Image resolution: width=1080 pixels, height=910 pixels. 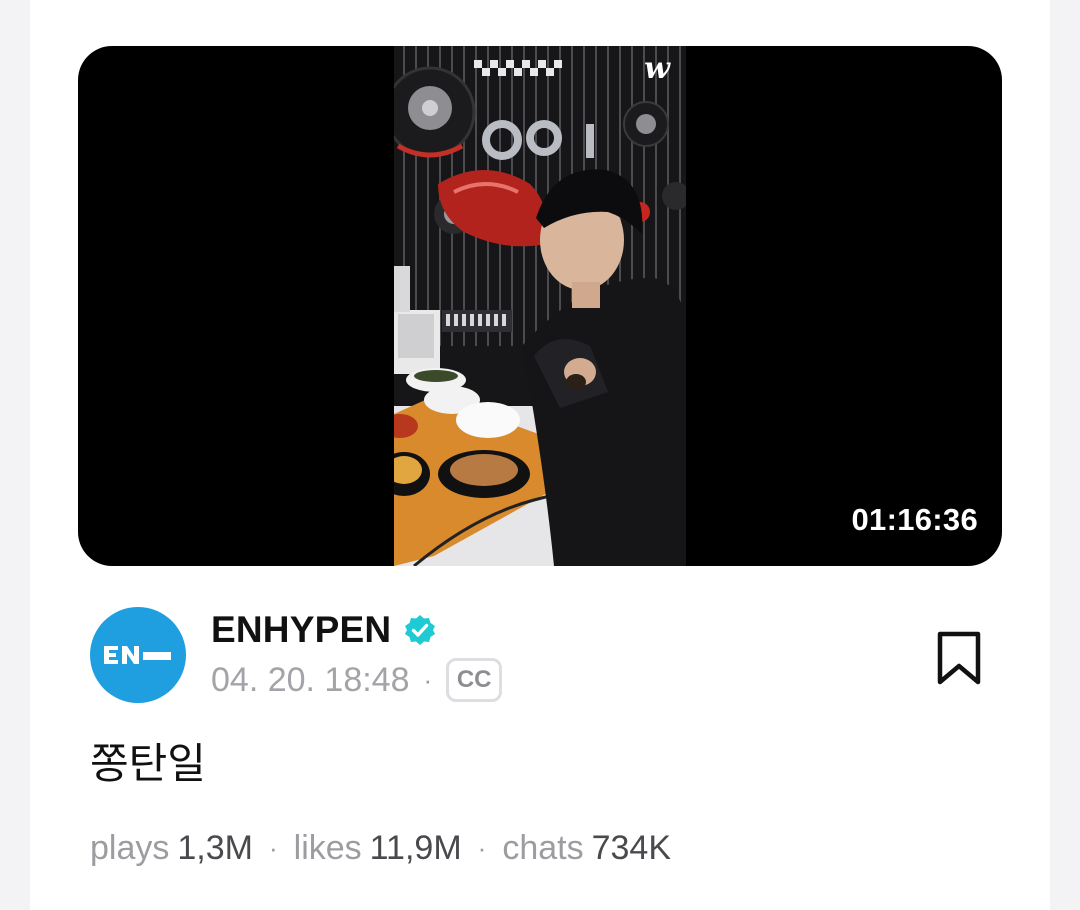 What do you see at coordinates (130, 847) in the screenshot?
I see `plays-label: plays` at bounding box center [130, 847].